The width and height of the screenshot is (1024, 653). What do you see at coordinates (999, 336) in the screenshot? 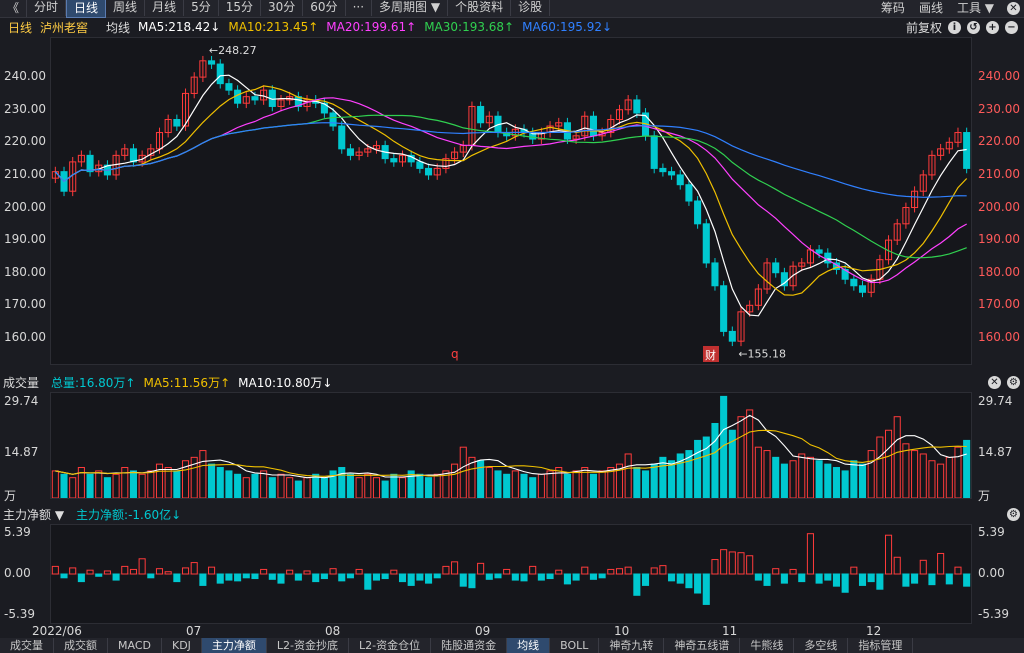
I see `price-tick-right: 160.00` at bounding box center [999, 336].